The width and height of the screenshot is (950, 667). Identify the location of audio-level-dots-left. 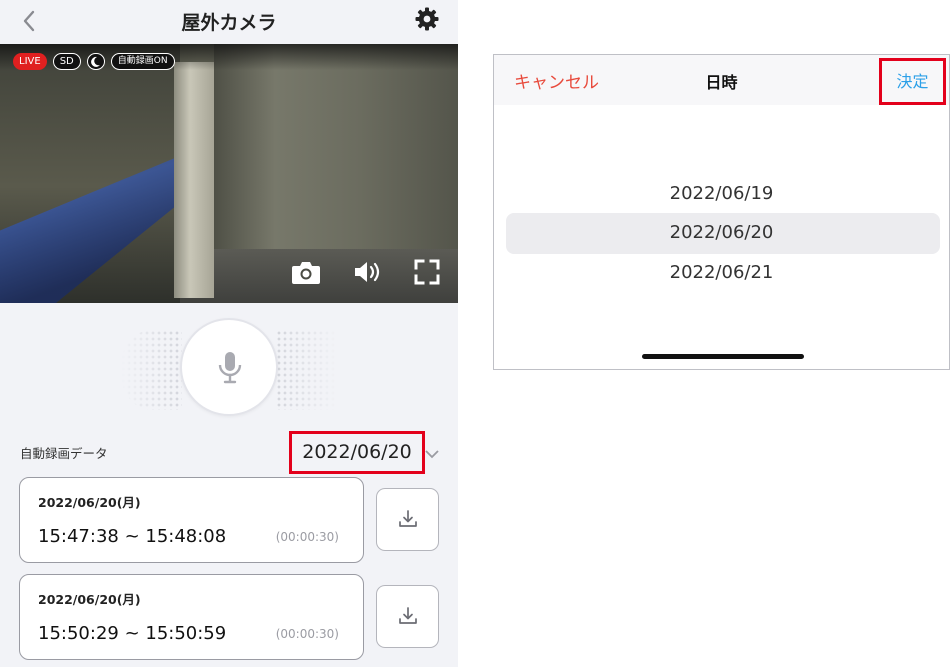
(151, 370).